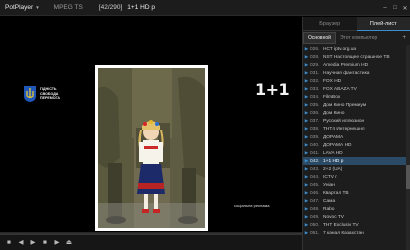  I want to click on playlist-item: ▶ 051. 7 канал Казахстан, so click(355, 233).